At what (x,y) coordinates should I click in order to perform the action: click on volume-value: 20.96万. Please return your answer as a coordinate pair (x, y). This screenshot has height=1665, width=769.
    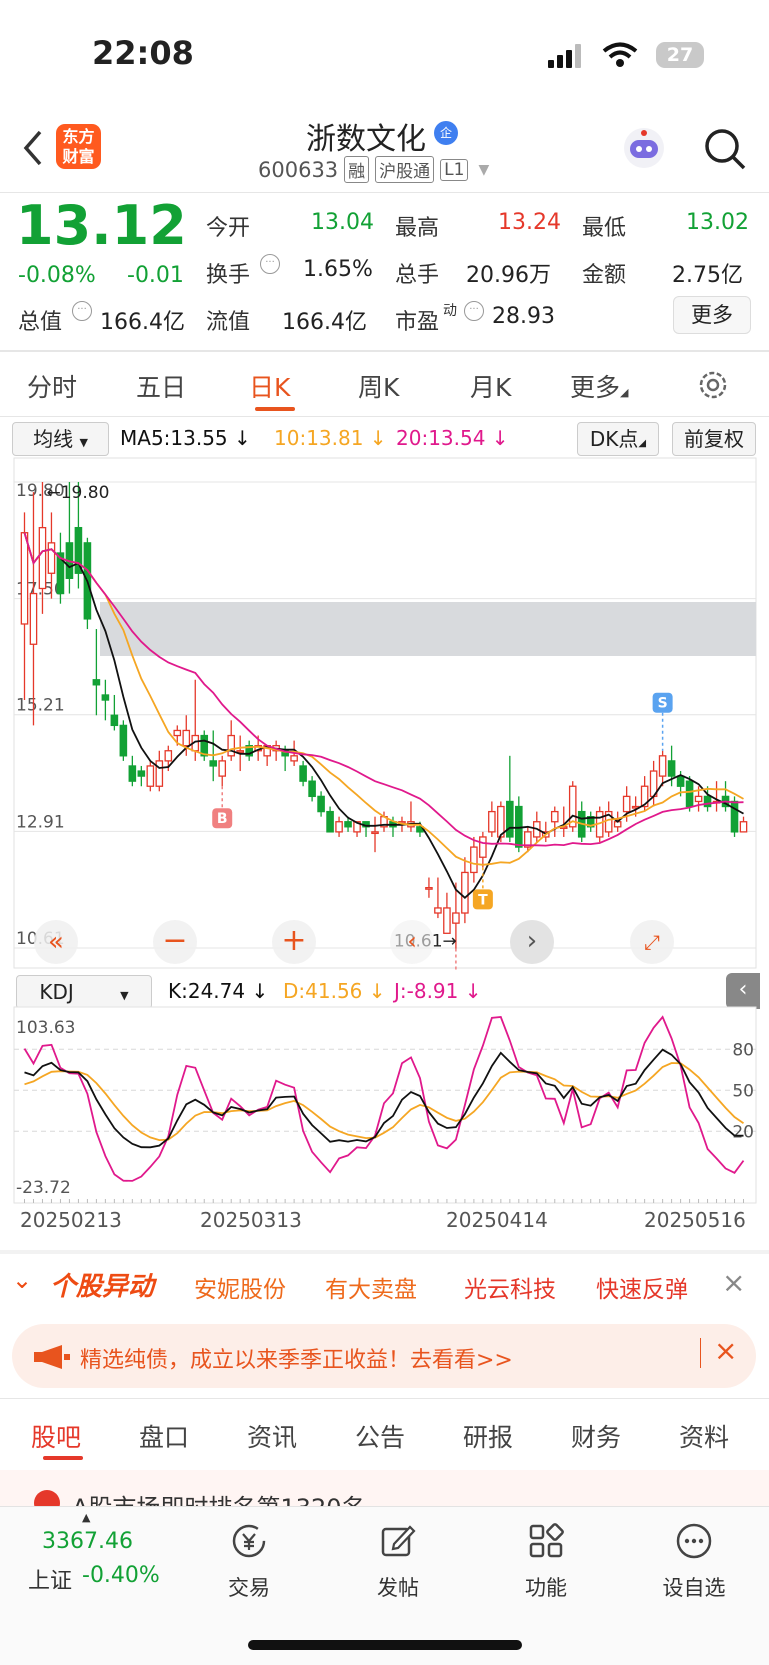
    Looking at the image, I should click on (508, 275).